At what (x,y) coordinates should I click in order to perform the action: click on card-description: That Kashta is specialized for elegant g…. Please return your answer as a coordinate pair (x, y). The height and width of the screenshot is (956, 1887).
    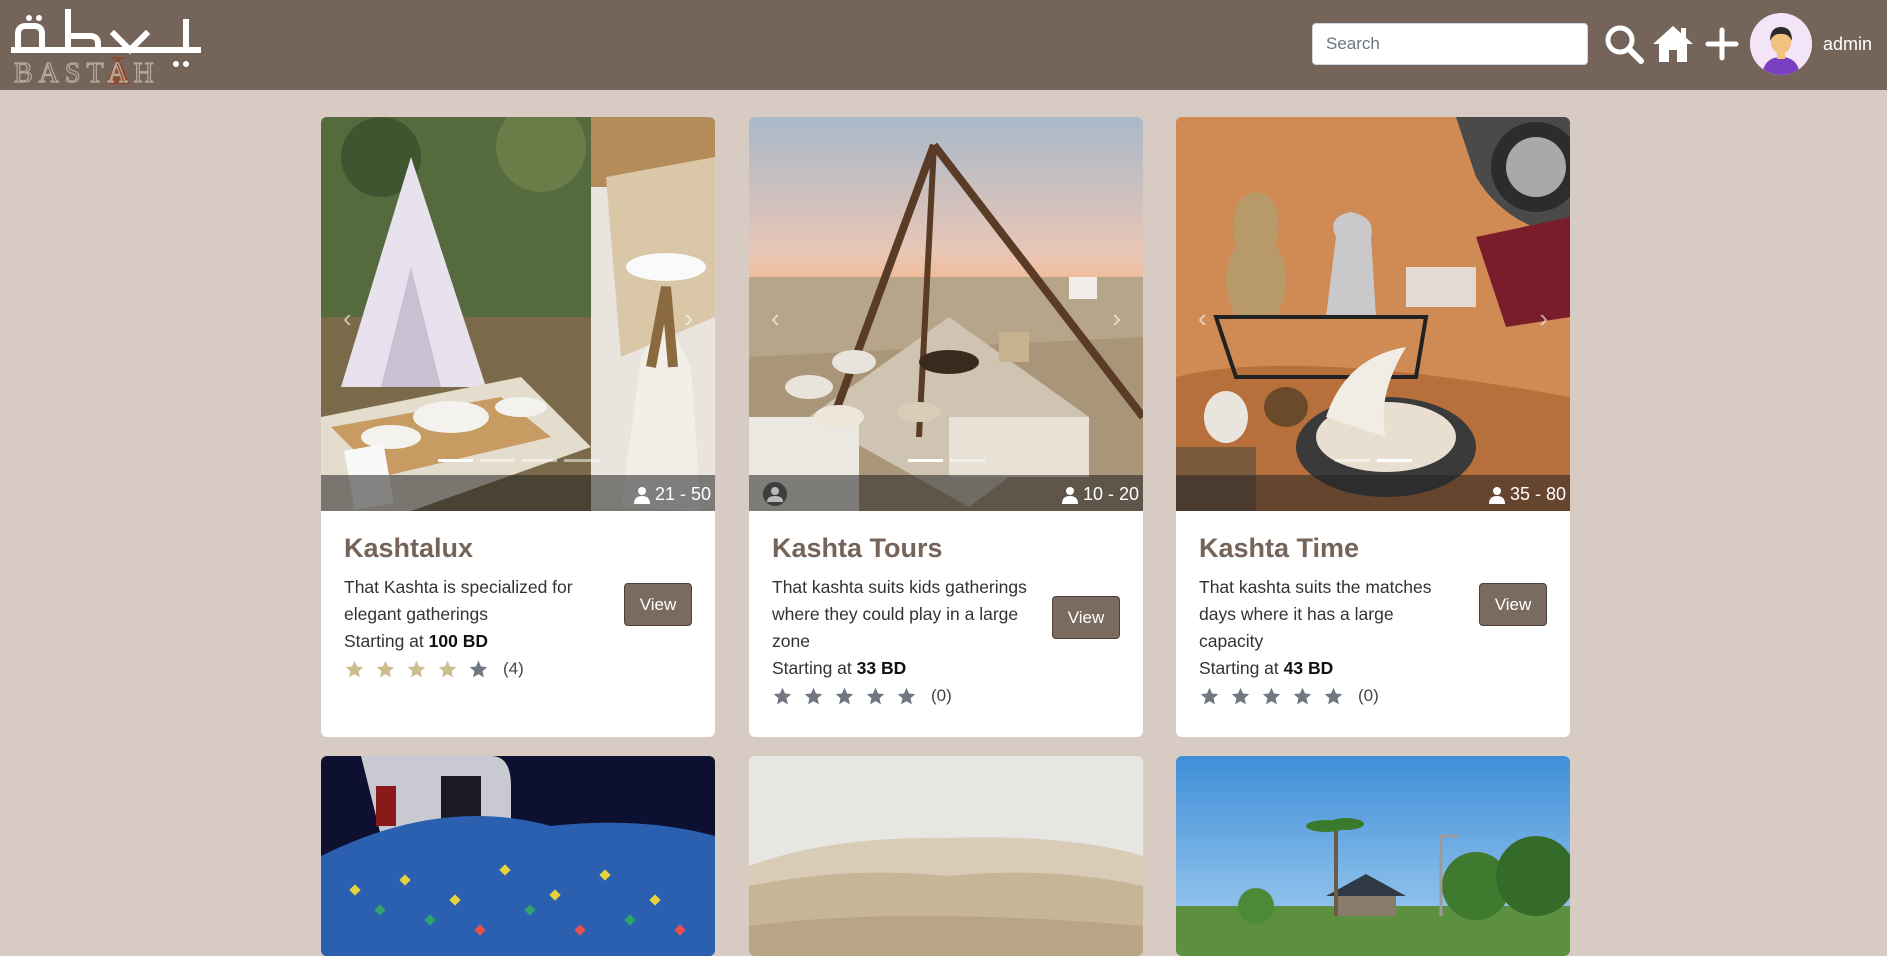
    Looking at the image, I should click on (458, 600).